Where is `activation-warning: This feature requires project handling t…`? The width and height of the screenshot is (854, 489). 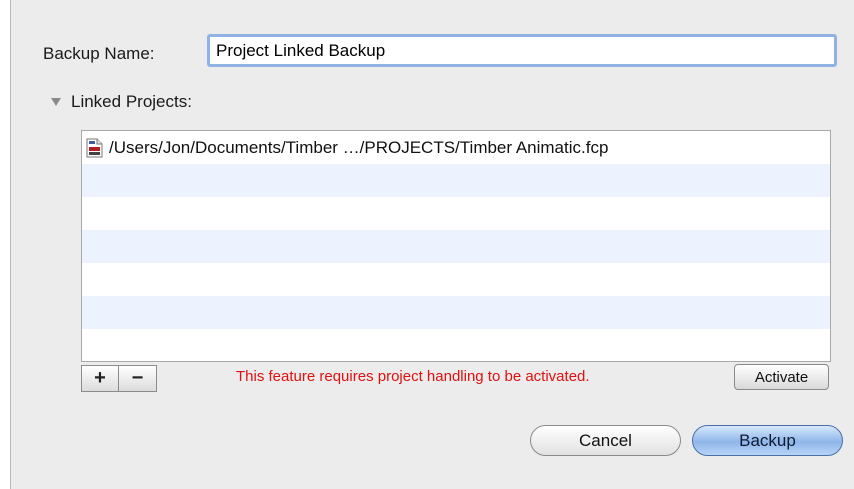
activation-warning: This feature requires project handling t… is located at coordinates (413, 376).